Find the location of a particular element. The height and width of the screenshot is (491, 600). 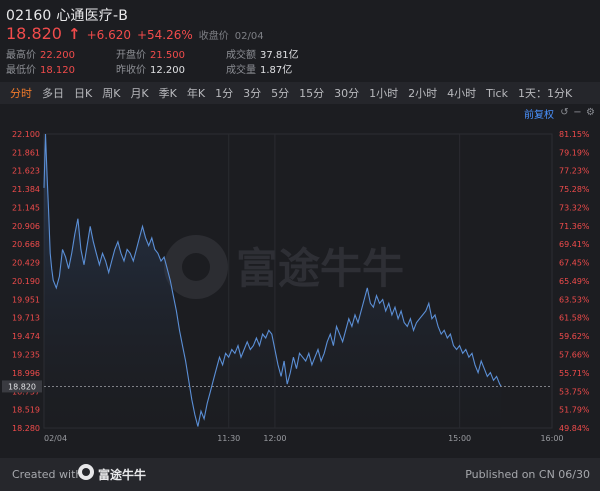

y-tick-label-left: 22.100 is located at coordinates (26, 134).